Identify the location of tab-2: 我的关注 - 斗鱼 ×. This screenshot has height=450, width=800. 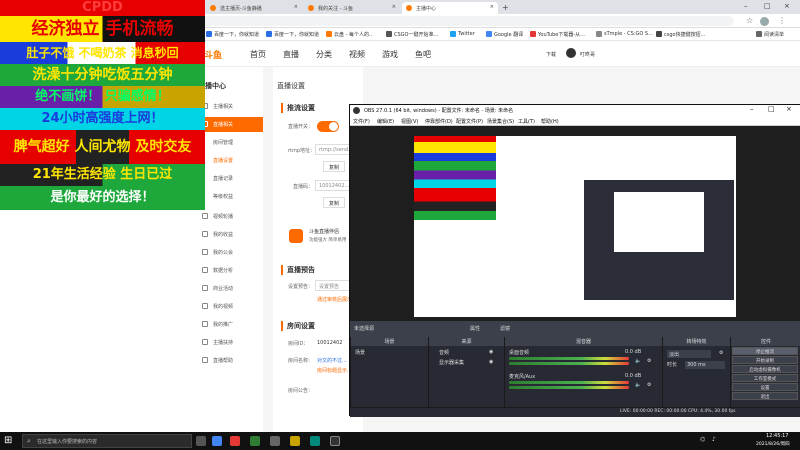
(352, 8).